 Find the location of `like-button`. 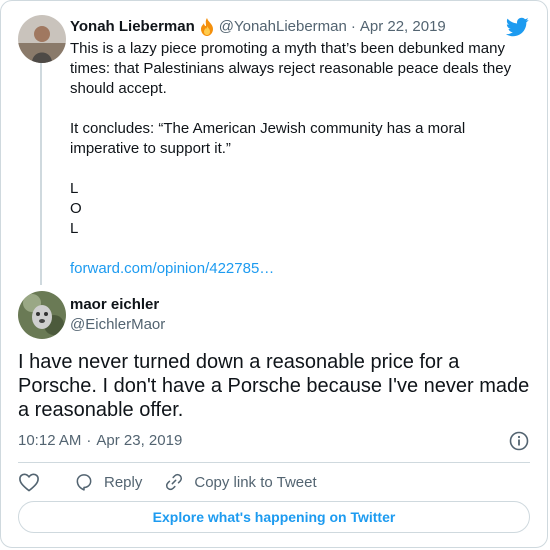

like-button is located at coordinates (29, 482).